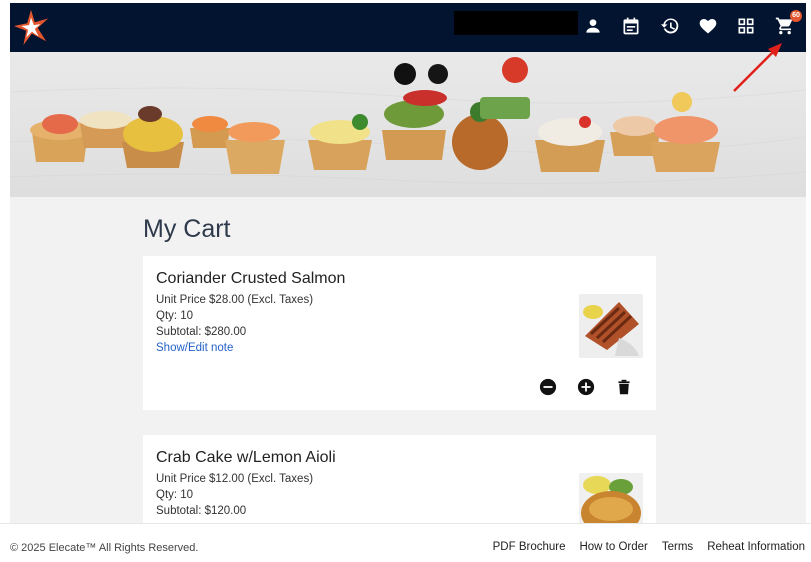  Describe the element at coordinates (613, 547) in the screenshot. I see `footer-link-how-to-order: How to Order` at that location.